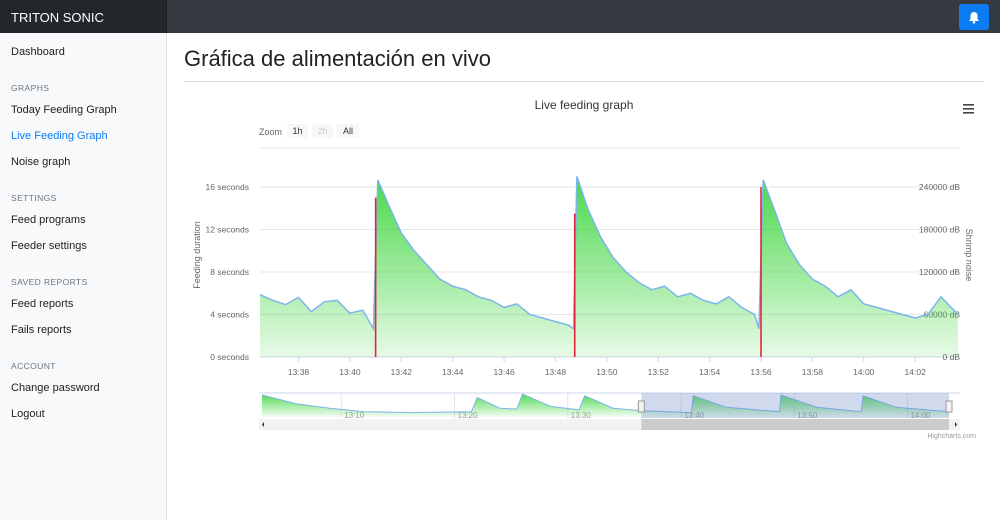  I want to click on chart-menu-button, so click(968, 109).